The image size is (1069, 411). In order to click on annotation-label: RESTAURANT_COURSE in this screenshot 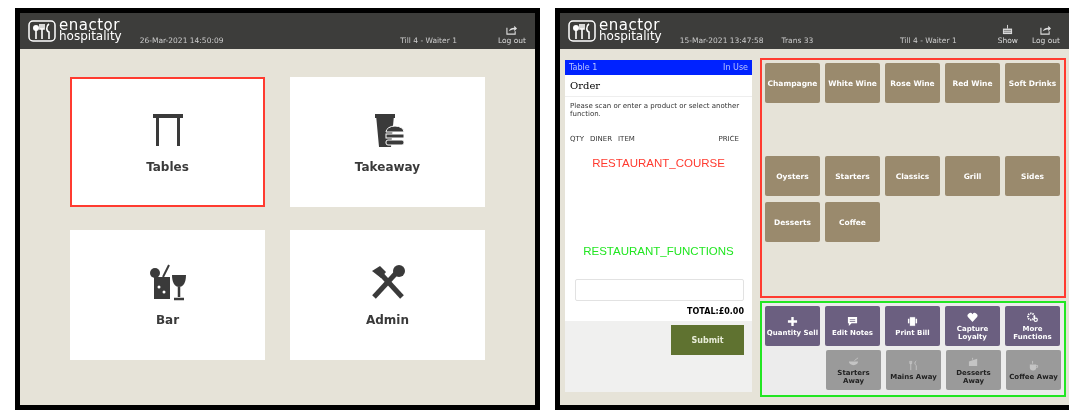, I will do `click(658, 163)`.